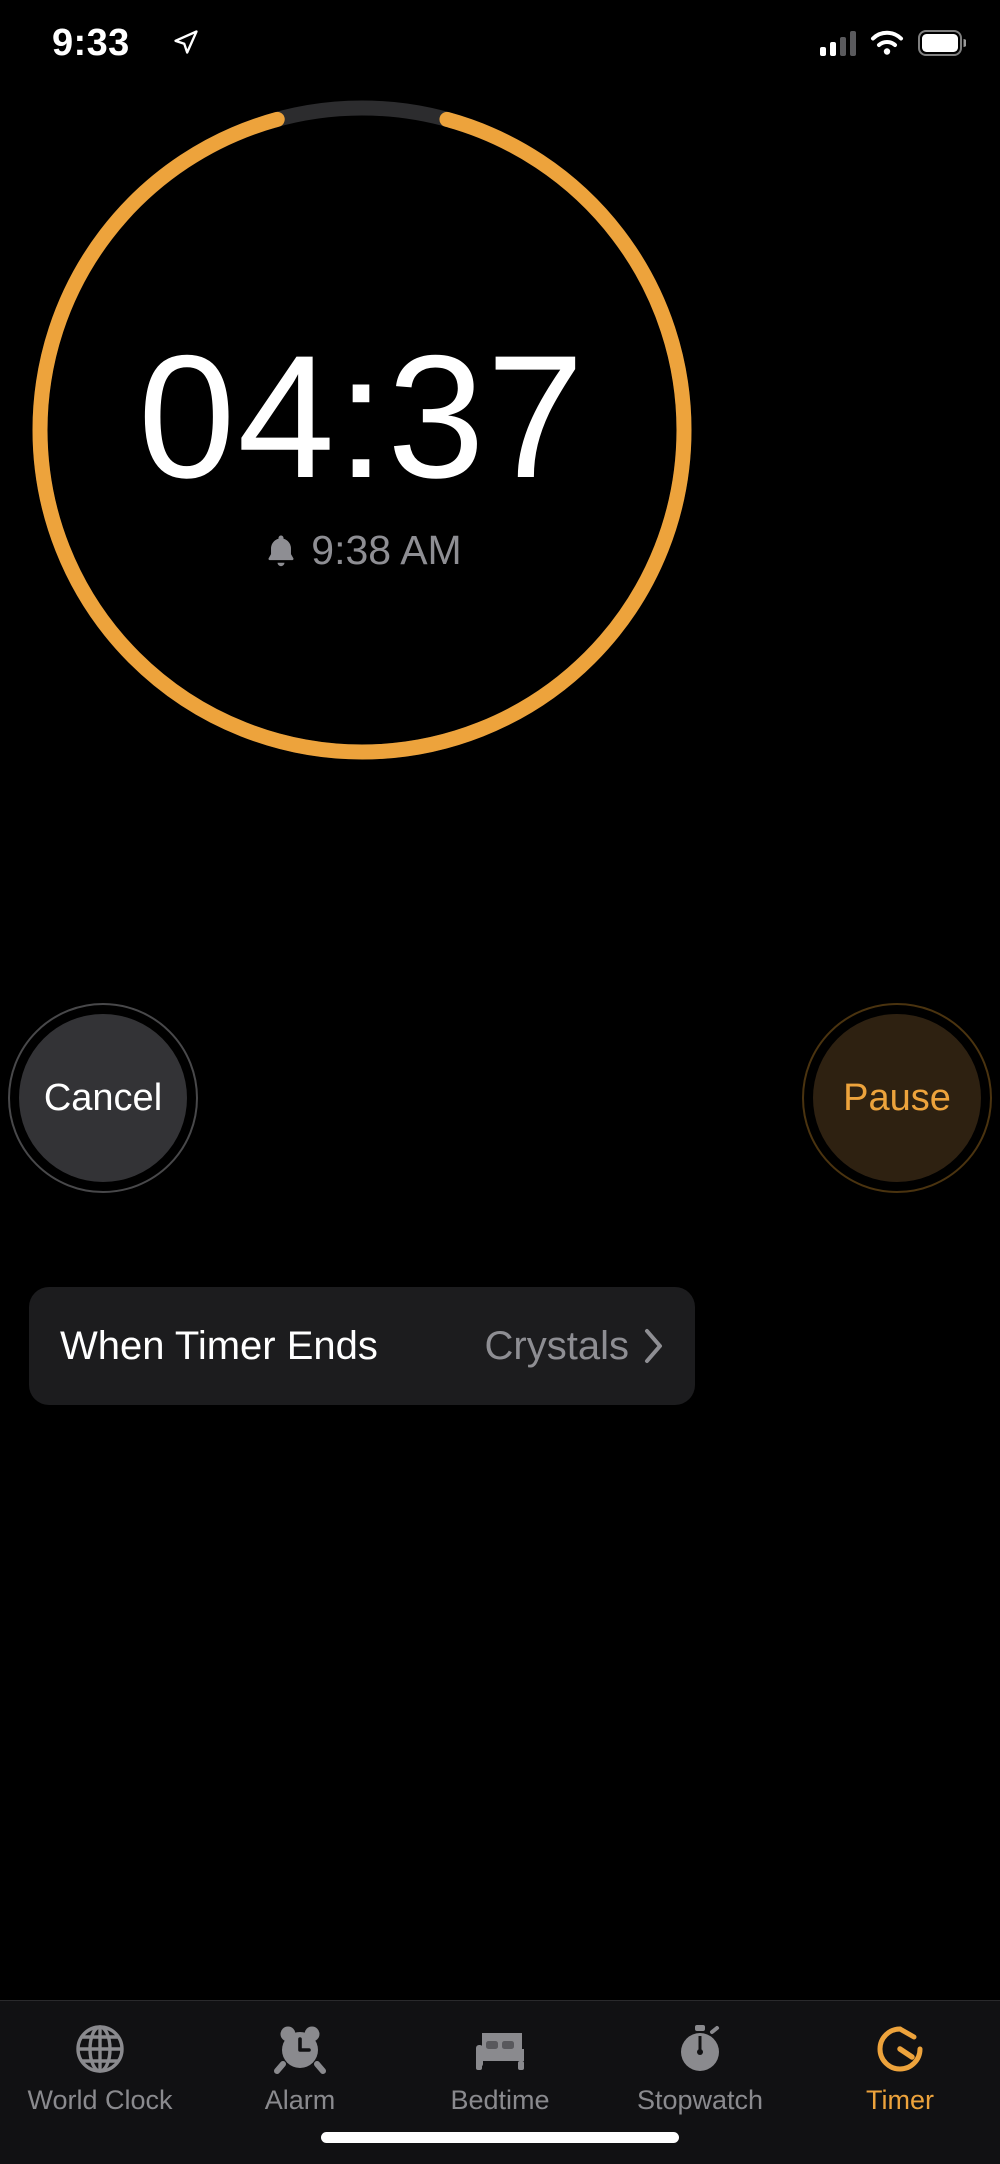 This screenshot has width=1000, height=2164. What do you see at coordinates (219, 1345) in the screenshot?
I see `when-timer-ends-label: When Timer Ends` at bounding box center [219, 1345].